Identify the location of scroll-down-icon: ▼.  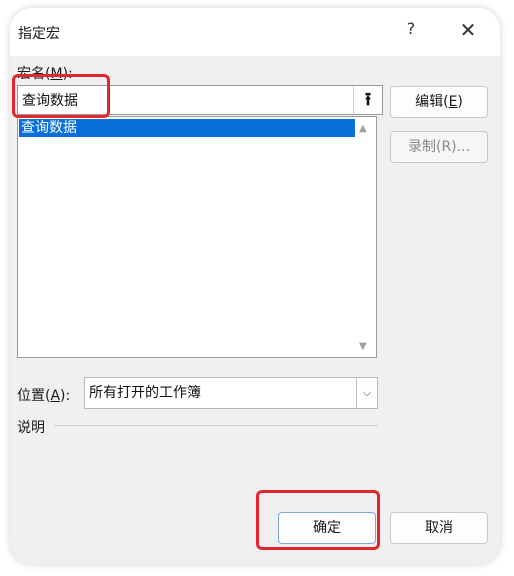
(363, 346).